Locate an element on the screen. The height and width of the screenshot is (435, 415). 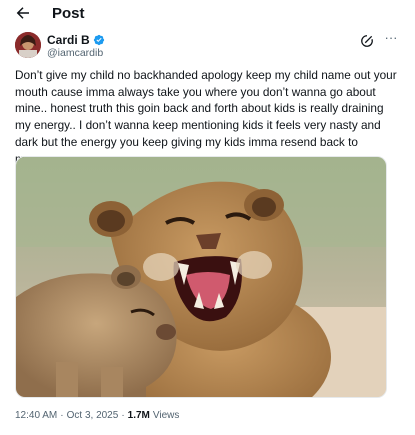
handle: @iamcardib is located at coordinates (75, 53).